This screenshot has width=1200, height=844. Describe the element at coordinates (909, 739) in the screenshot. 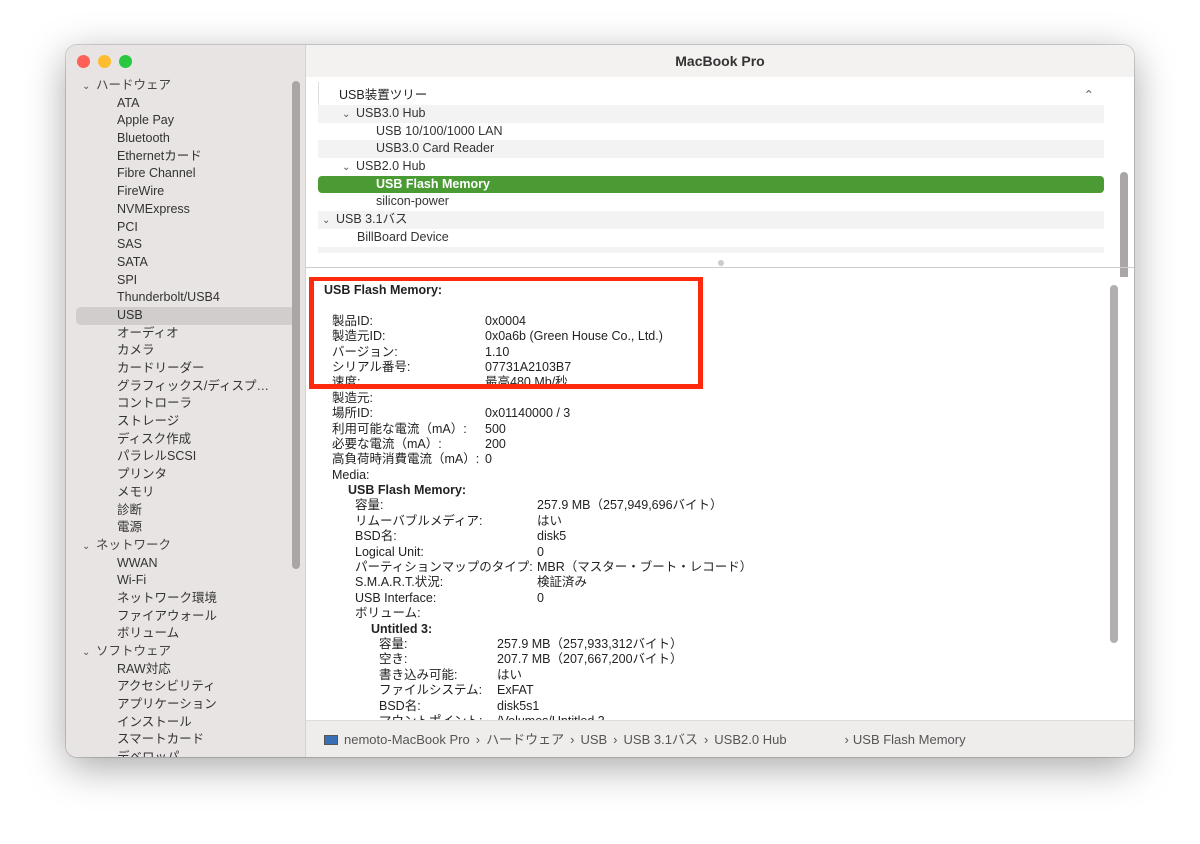

I see `path-item: USB Flash Memory` at that location.